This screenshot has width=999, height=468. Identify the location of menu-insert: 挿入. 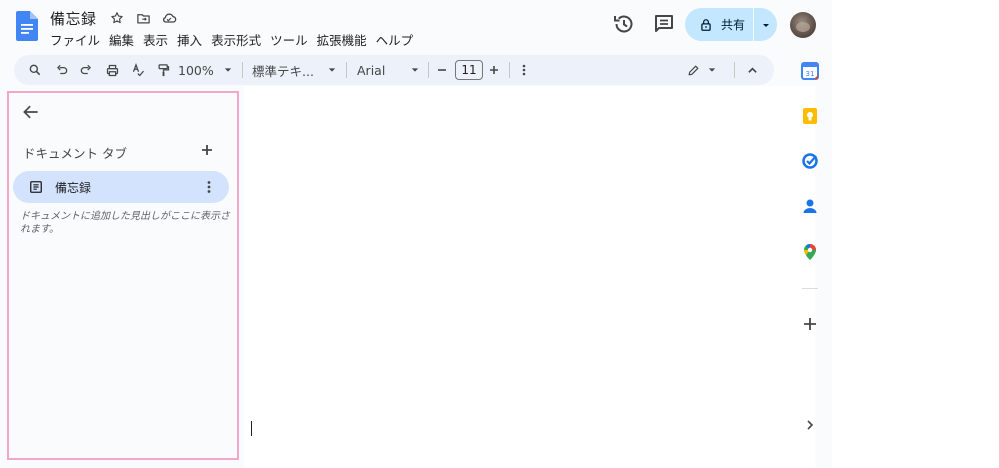
(191, 40).